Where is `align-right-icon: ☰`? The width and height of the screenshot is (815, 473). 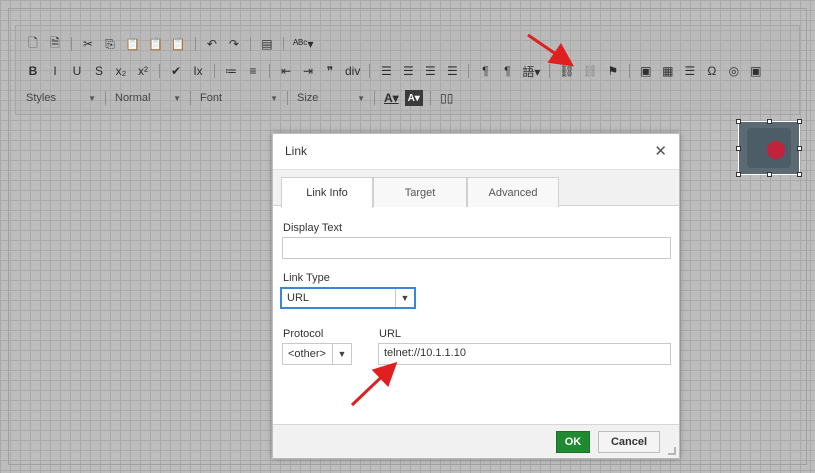 align-right-icon: ☰ is located at coordinates (430, 71).